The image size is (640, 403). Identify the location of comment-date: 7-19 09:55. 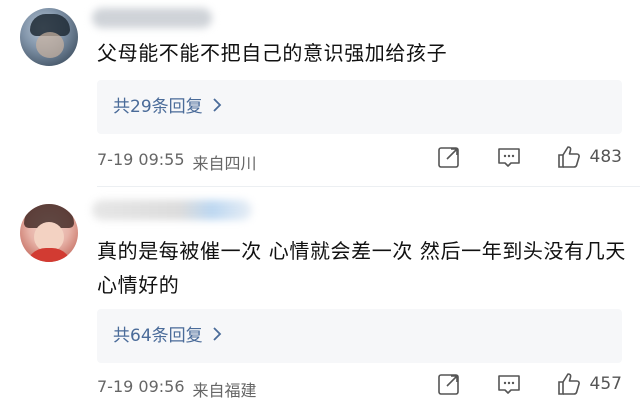
(141, 159).